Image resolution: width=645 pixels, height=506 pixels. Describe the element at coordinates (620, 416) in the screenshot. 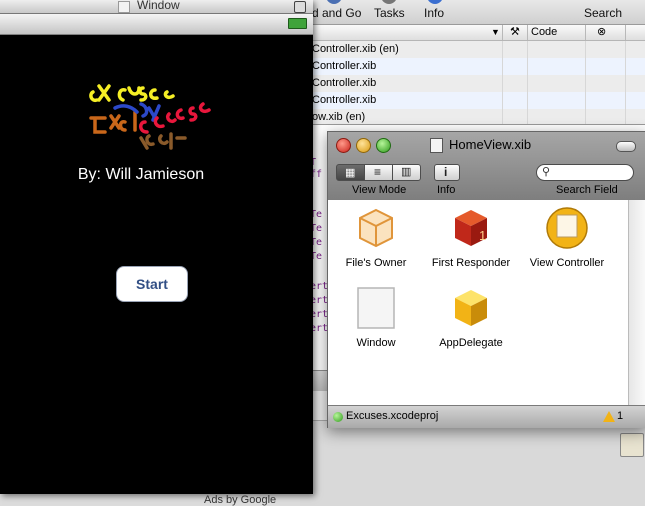

I see `warning-count: 1` at that location.